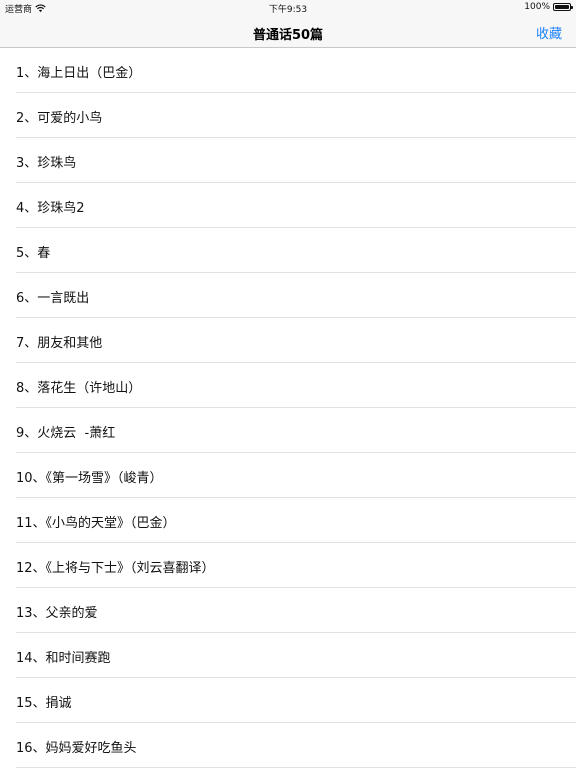 This screenshot has width=576, height=768. I want to click on page-title: 普通话50篇, so click(288, 35).